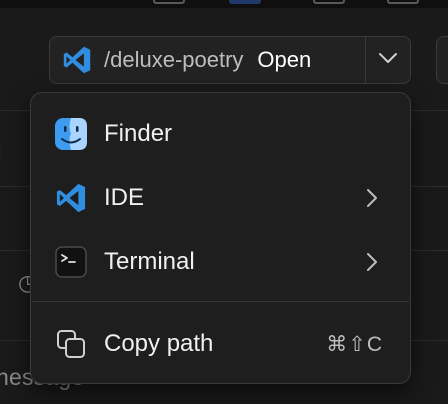 The image size is (448, 404). I want to click on open-dropdown-toggle, so click(387, 60).